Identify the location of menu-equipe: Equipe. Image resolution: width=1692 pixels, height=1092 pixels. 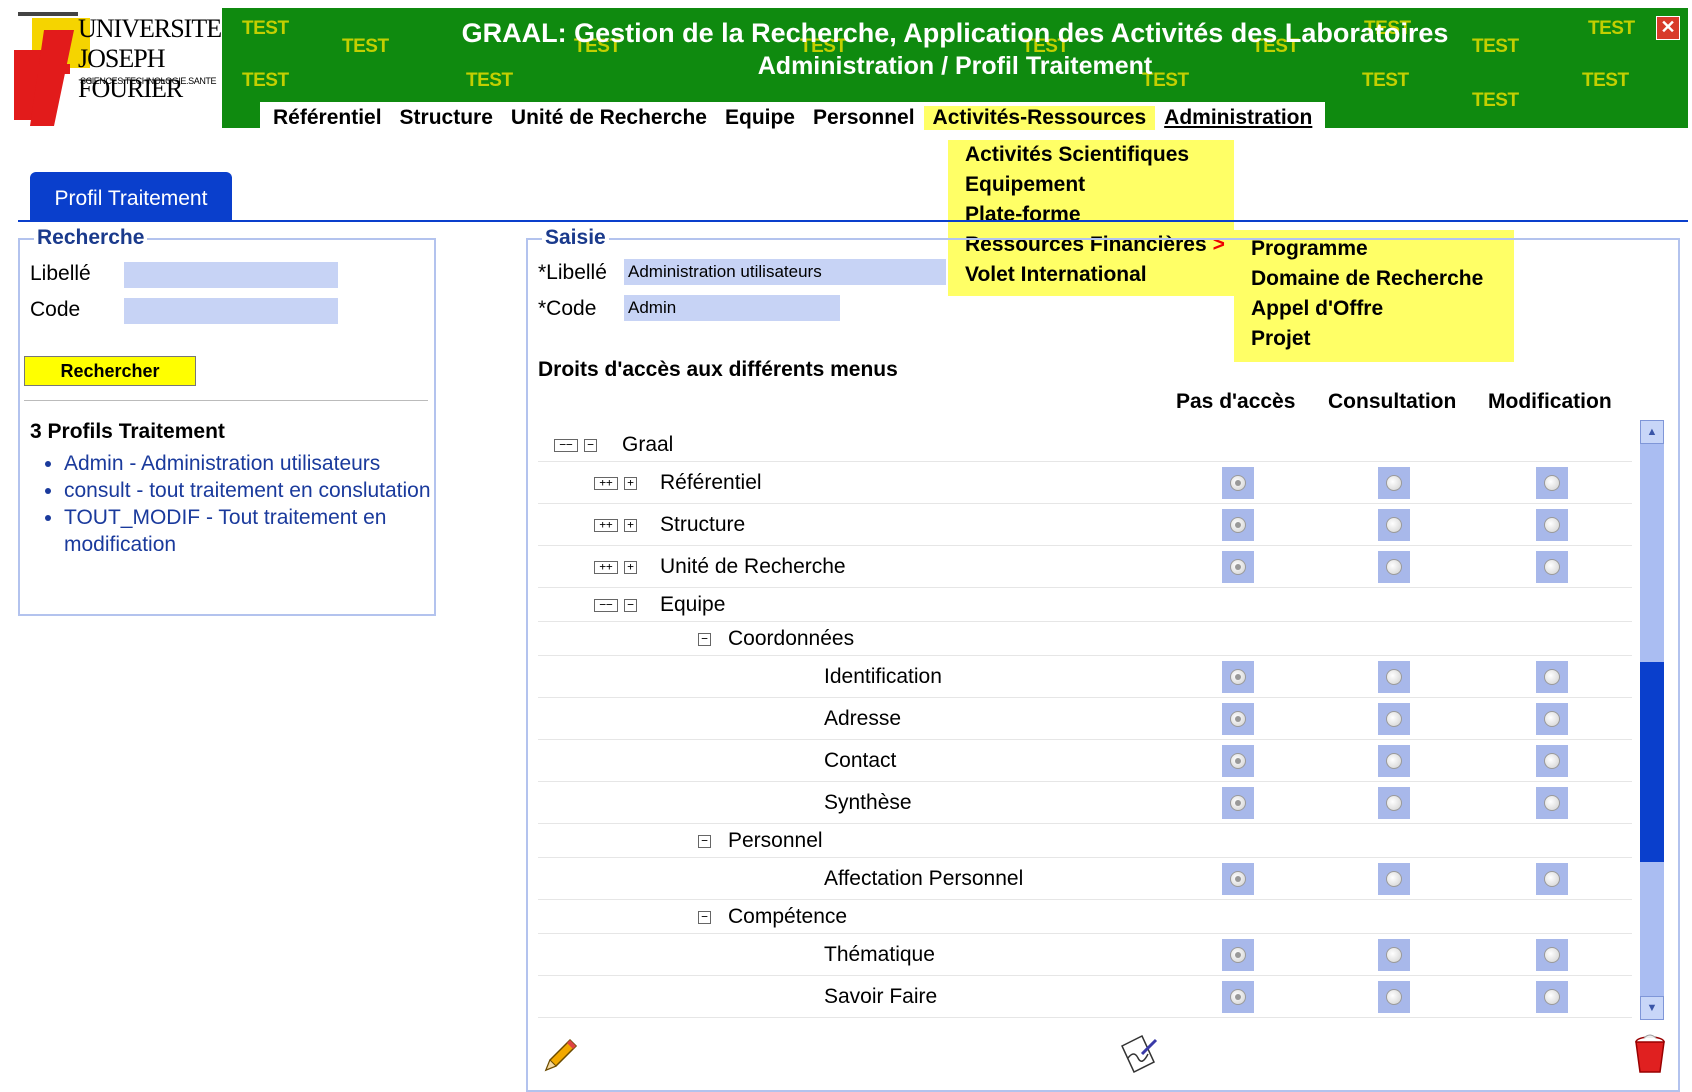
(760, 118).